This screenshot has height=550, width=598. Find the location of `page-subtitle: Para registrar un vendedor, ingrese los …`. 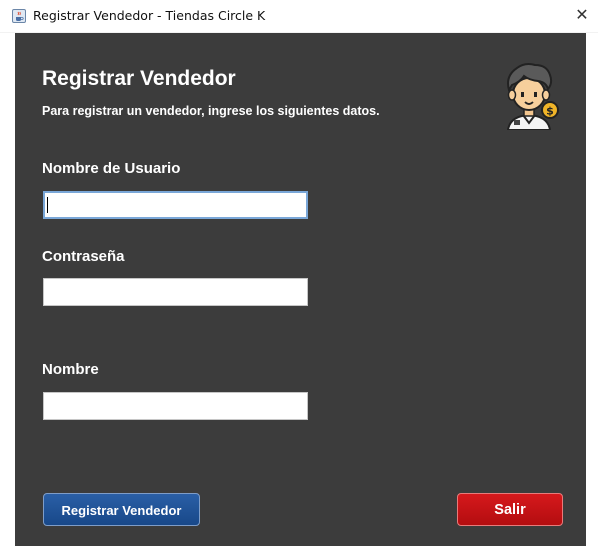

page-subtitle: Para registrar un vendedor, ingrese los … is located at coordinates (211, 111).